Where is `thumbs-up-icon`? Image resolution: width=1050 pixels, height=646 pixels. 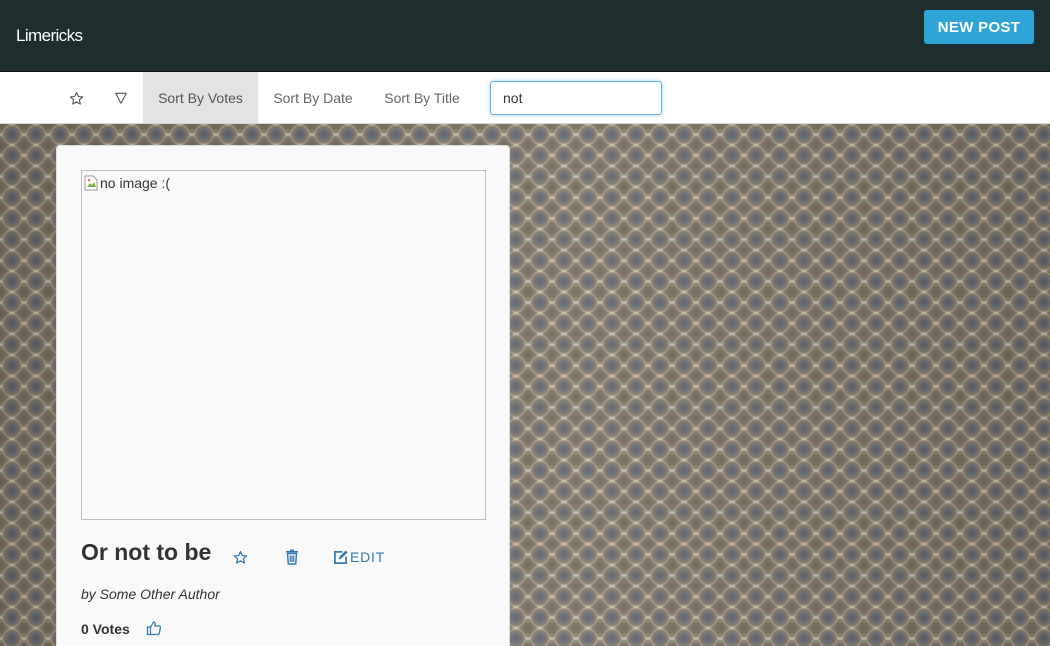
thumbs-up-icon is located at coordinates (154, 628).